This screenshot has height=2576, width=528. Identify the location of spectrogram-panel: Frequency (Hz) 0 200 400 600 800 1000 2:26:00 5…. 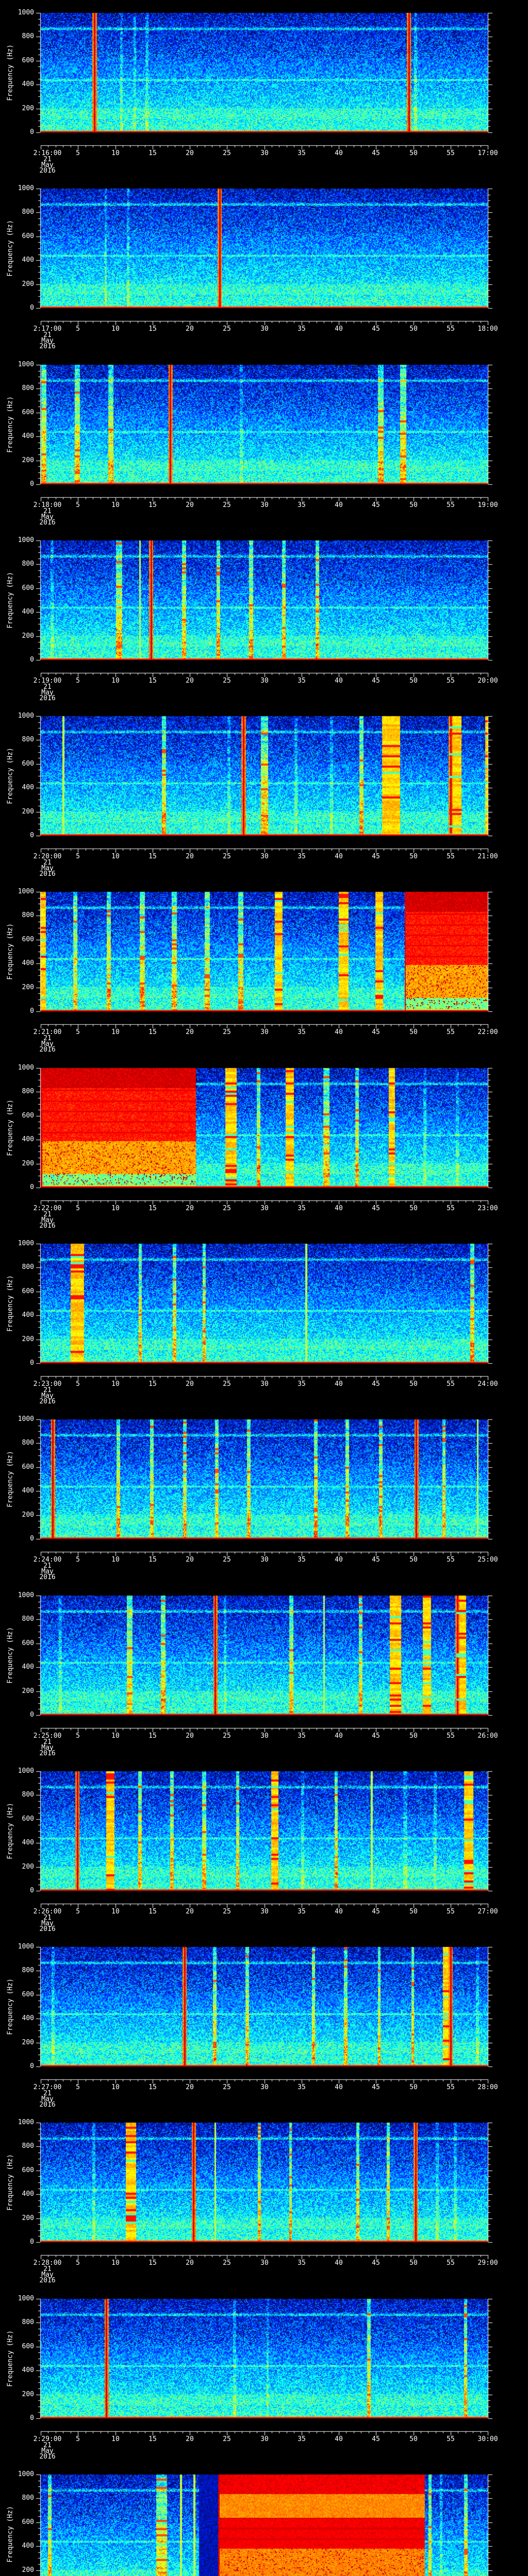
(264, 1846).